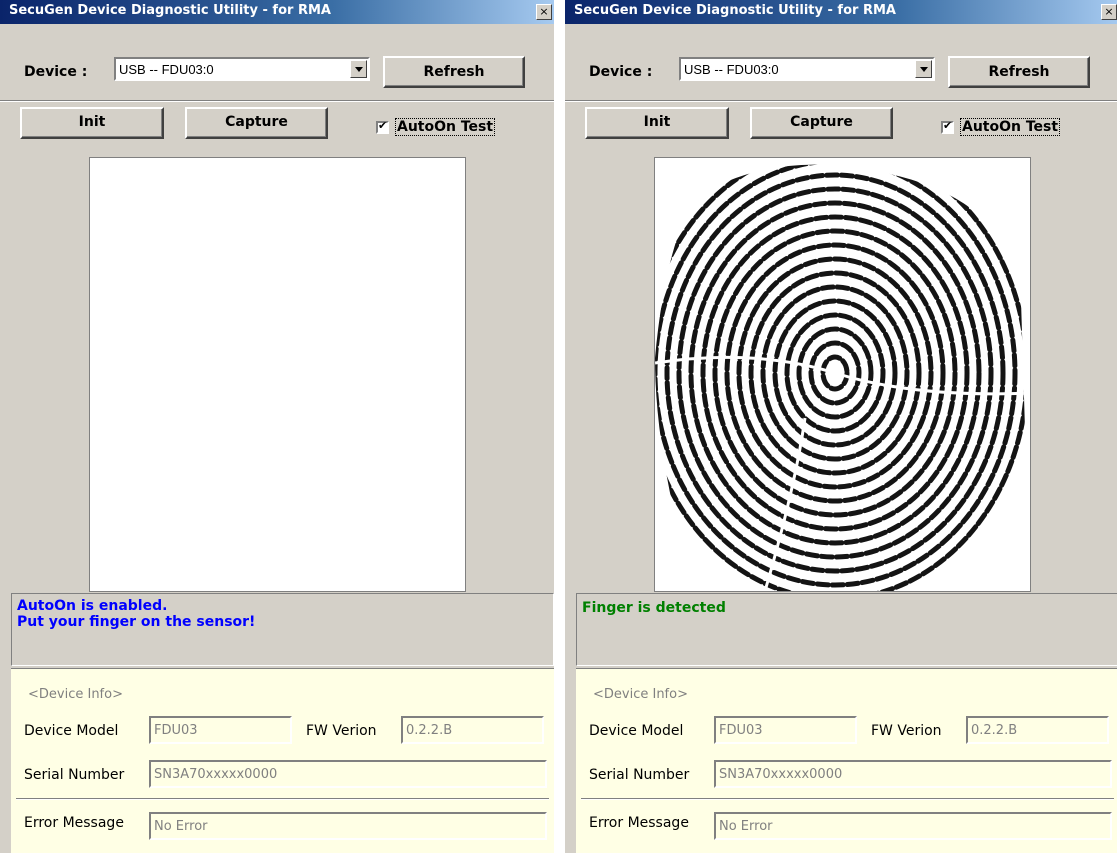  I want to click on status-message-line-2: Put your finger on the sensor!, so click(136, 622).